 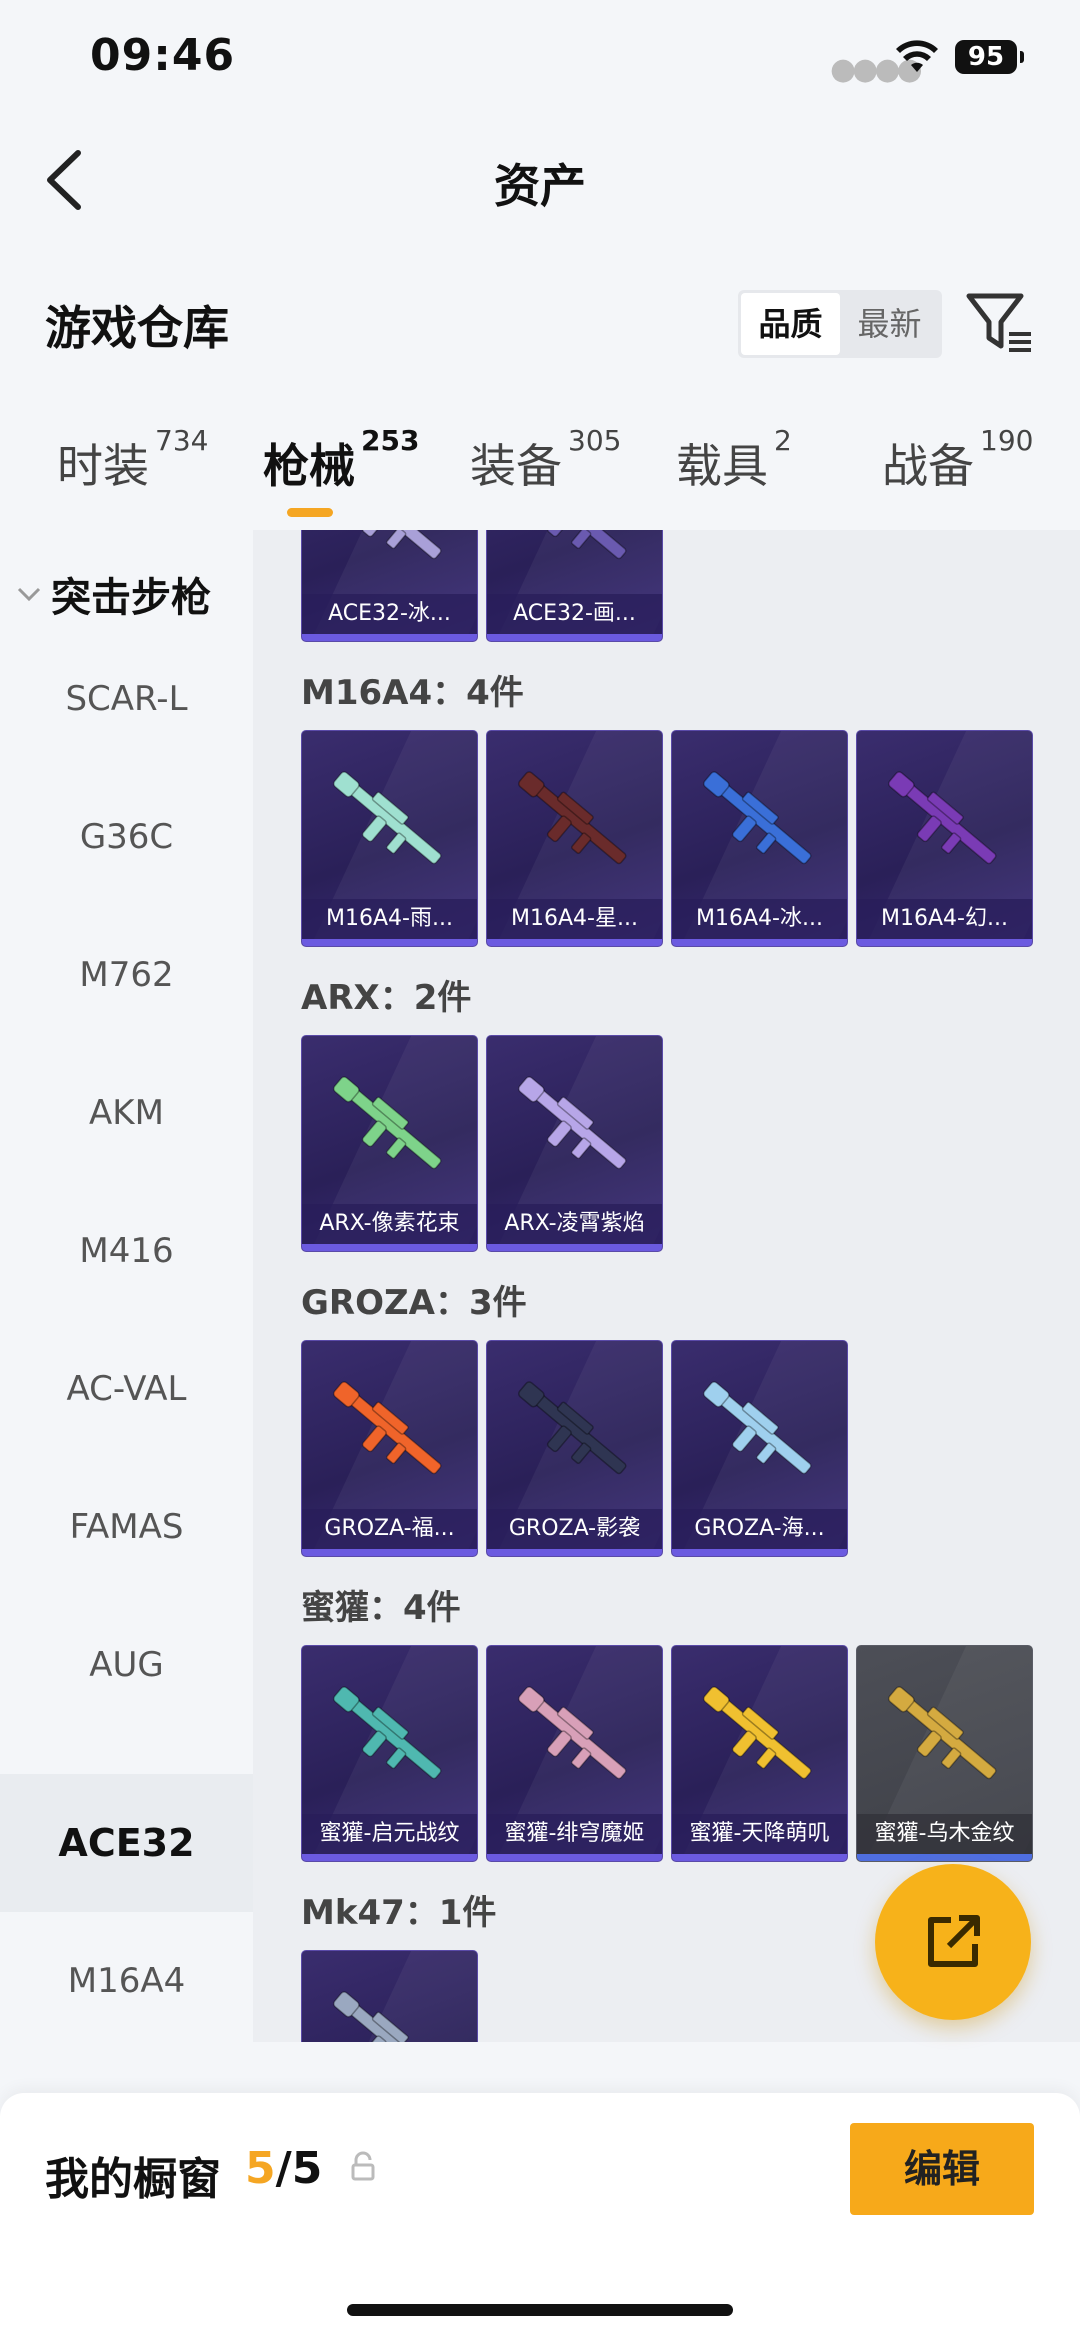 What do you see at coordinates (790, 324) in the screenshot?
I see `sort-quality-option: 品质` at bounding box center [790, 324].